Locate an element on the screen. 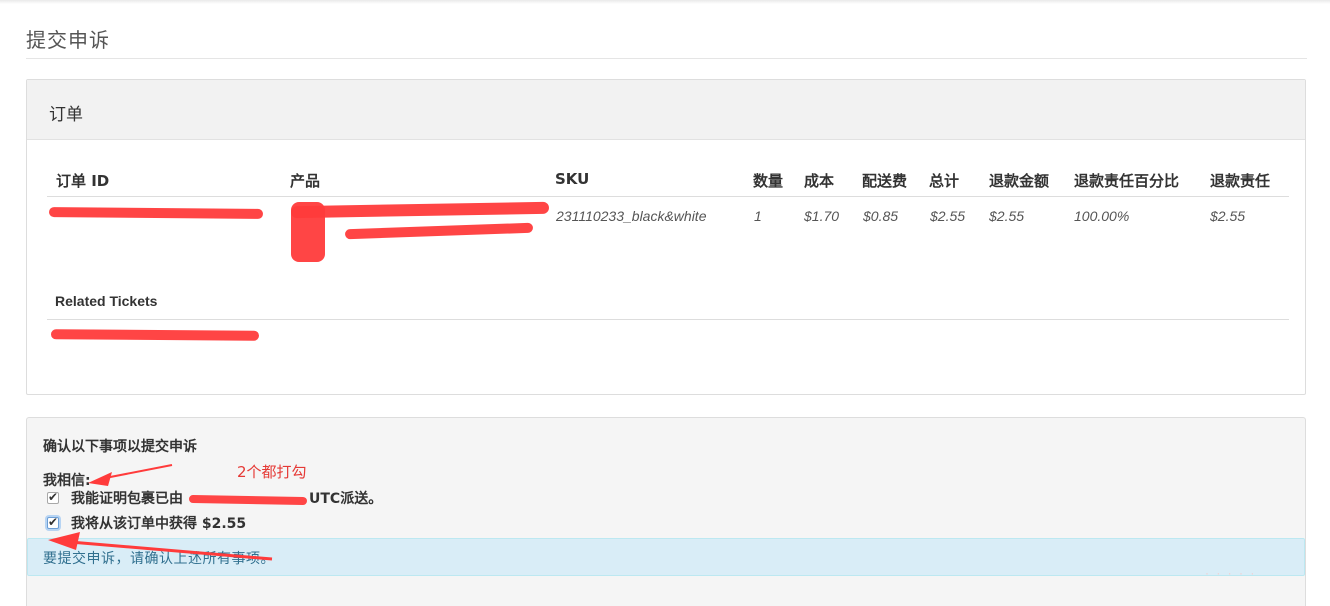 The width and height of the screenshot is (1330, 606). believe-label: 我相信: is located at coordinates (67, 481).